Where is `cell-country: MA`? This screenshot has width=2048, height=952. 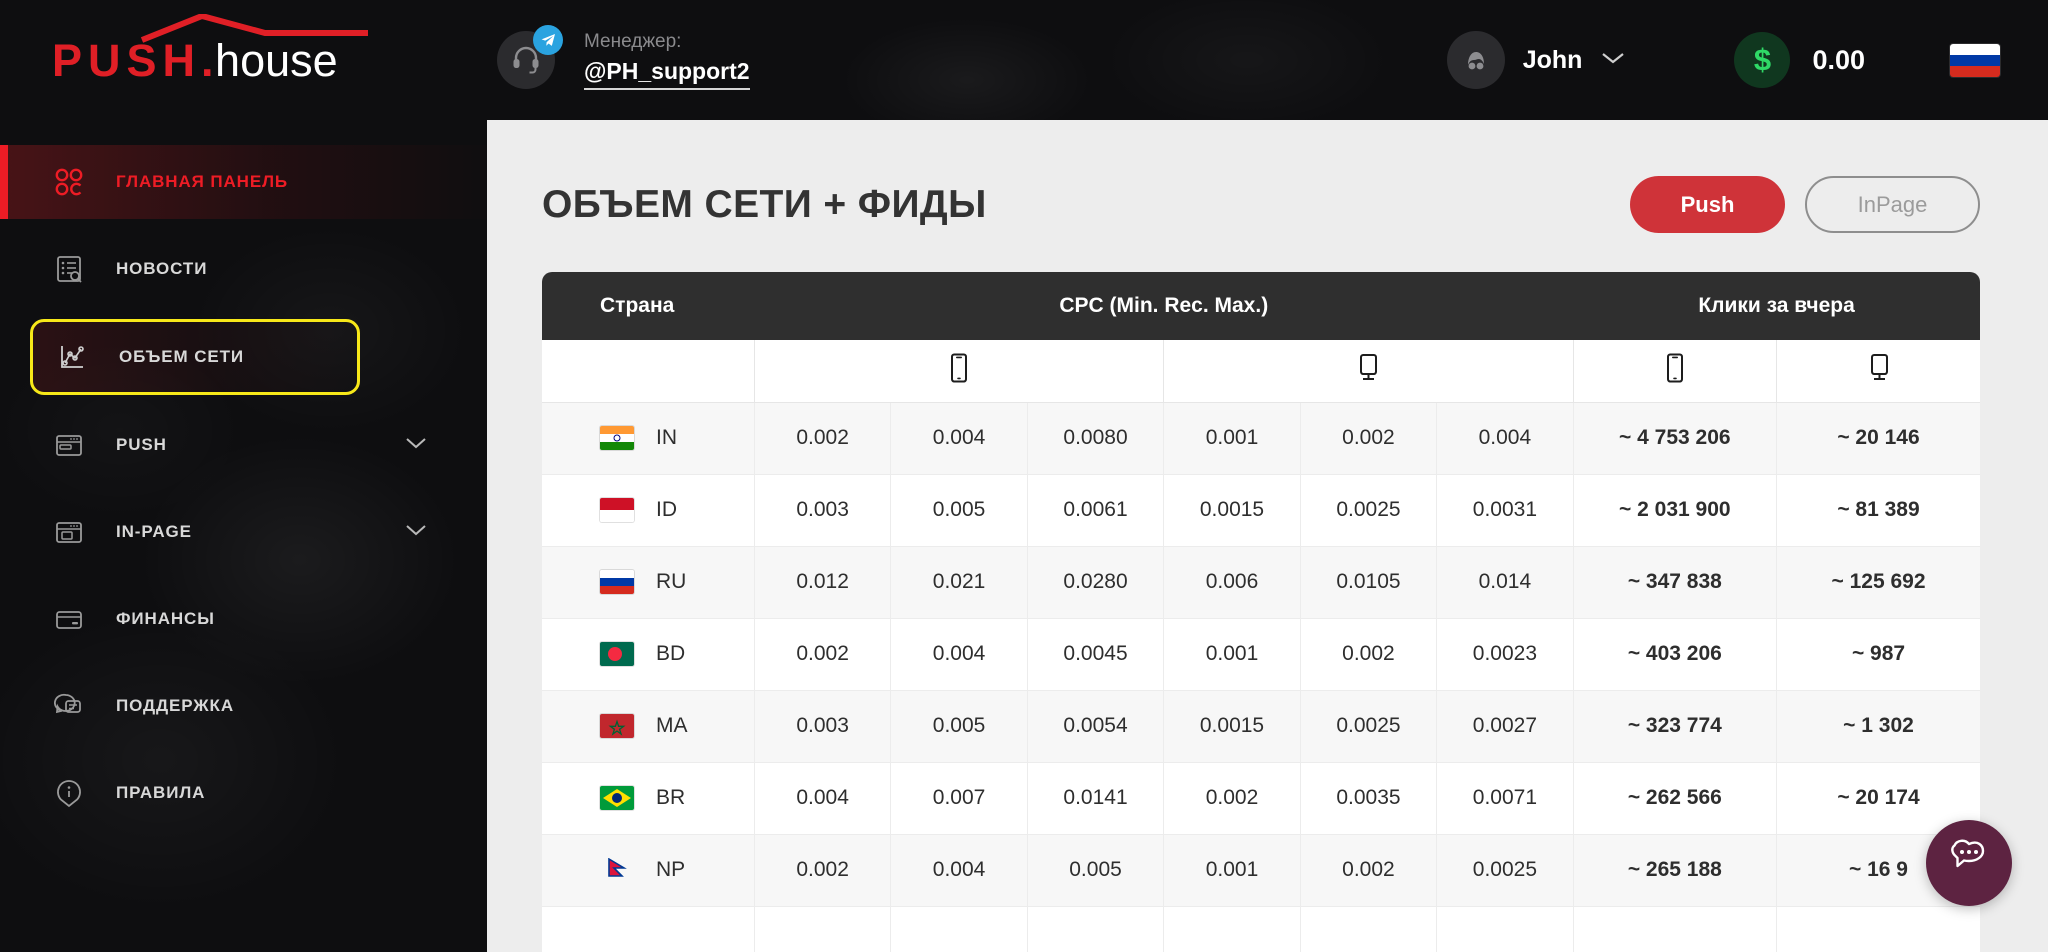
cell-country: MA is located at coordinates (648, 726).